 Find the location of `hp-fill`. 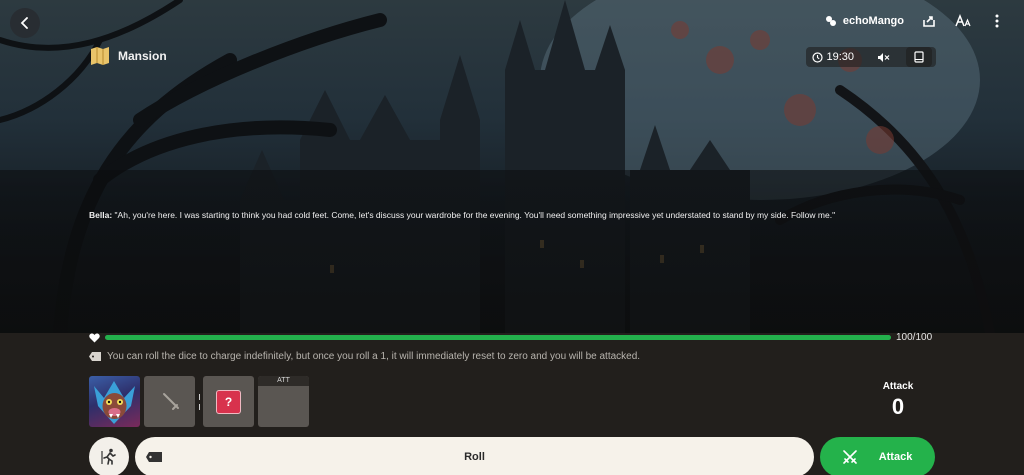

hp-fill is located at coordinates (498, 337).